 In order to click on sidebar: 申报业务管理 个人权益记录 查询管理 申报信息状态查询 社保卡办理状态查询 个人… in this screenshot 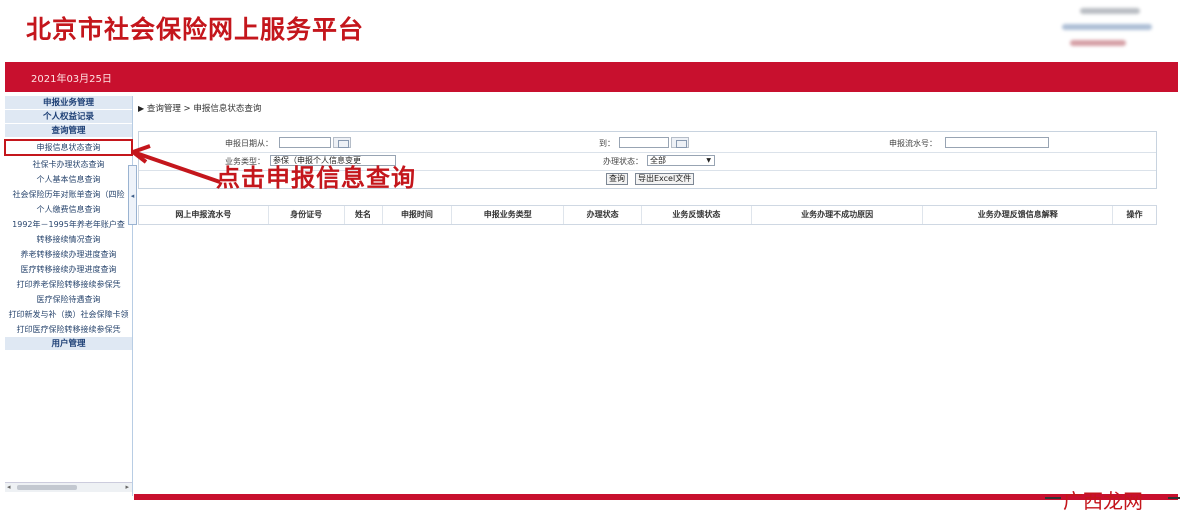, I will do `click(68, 296)`.